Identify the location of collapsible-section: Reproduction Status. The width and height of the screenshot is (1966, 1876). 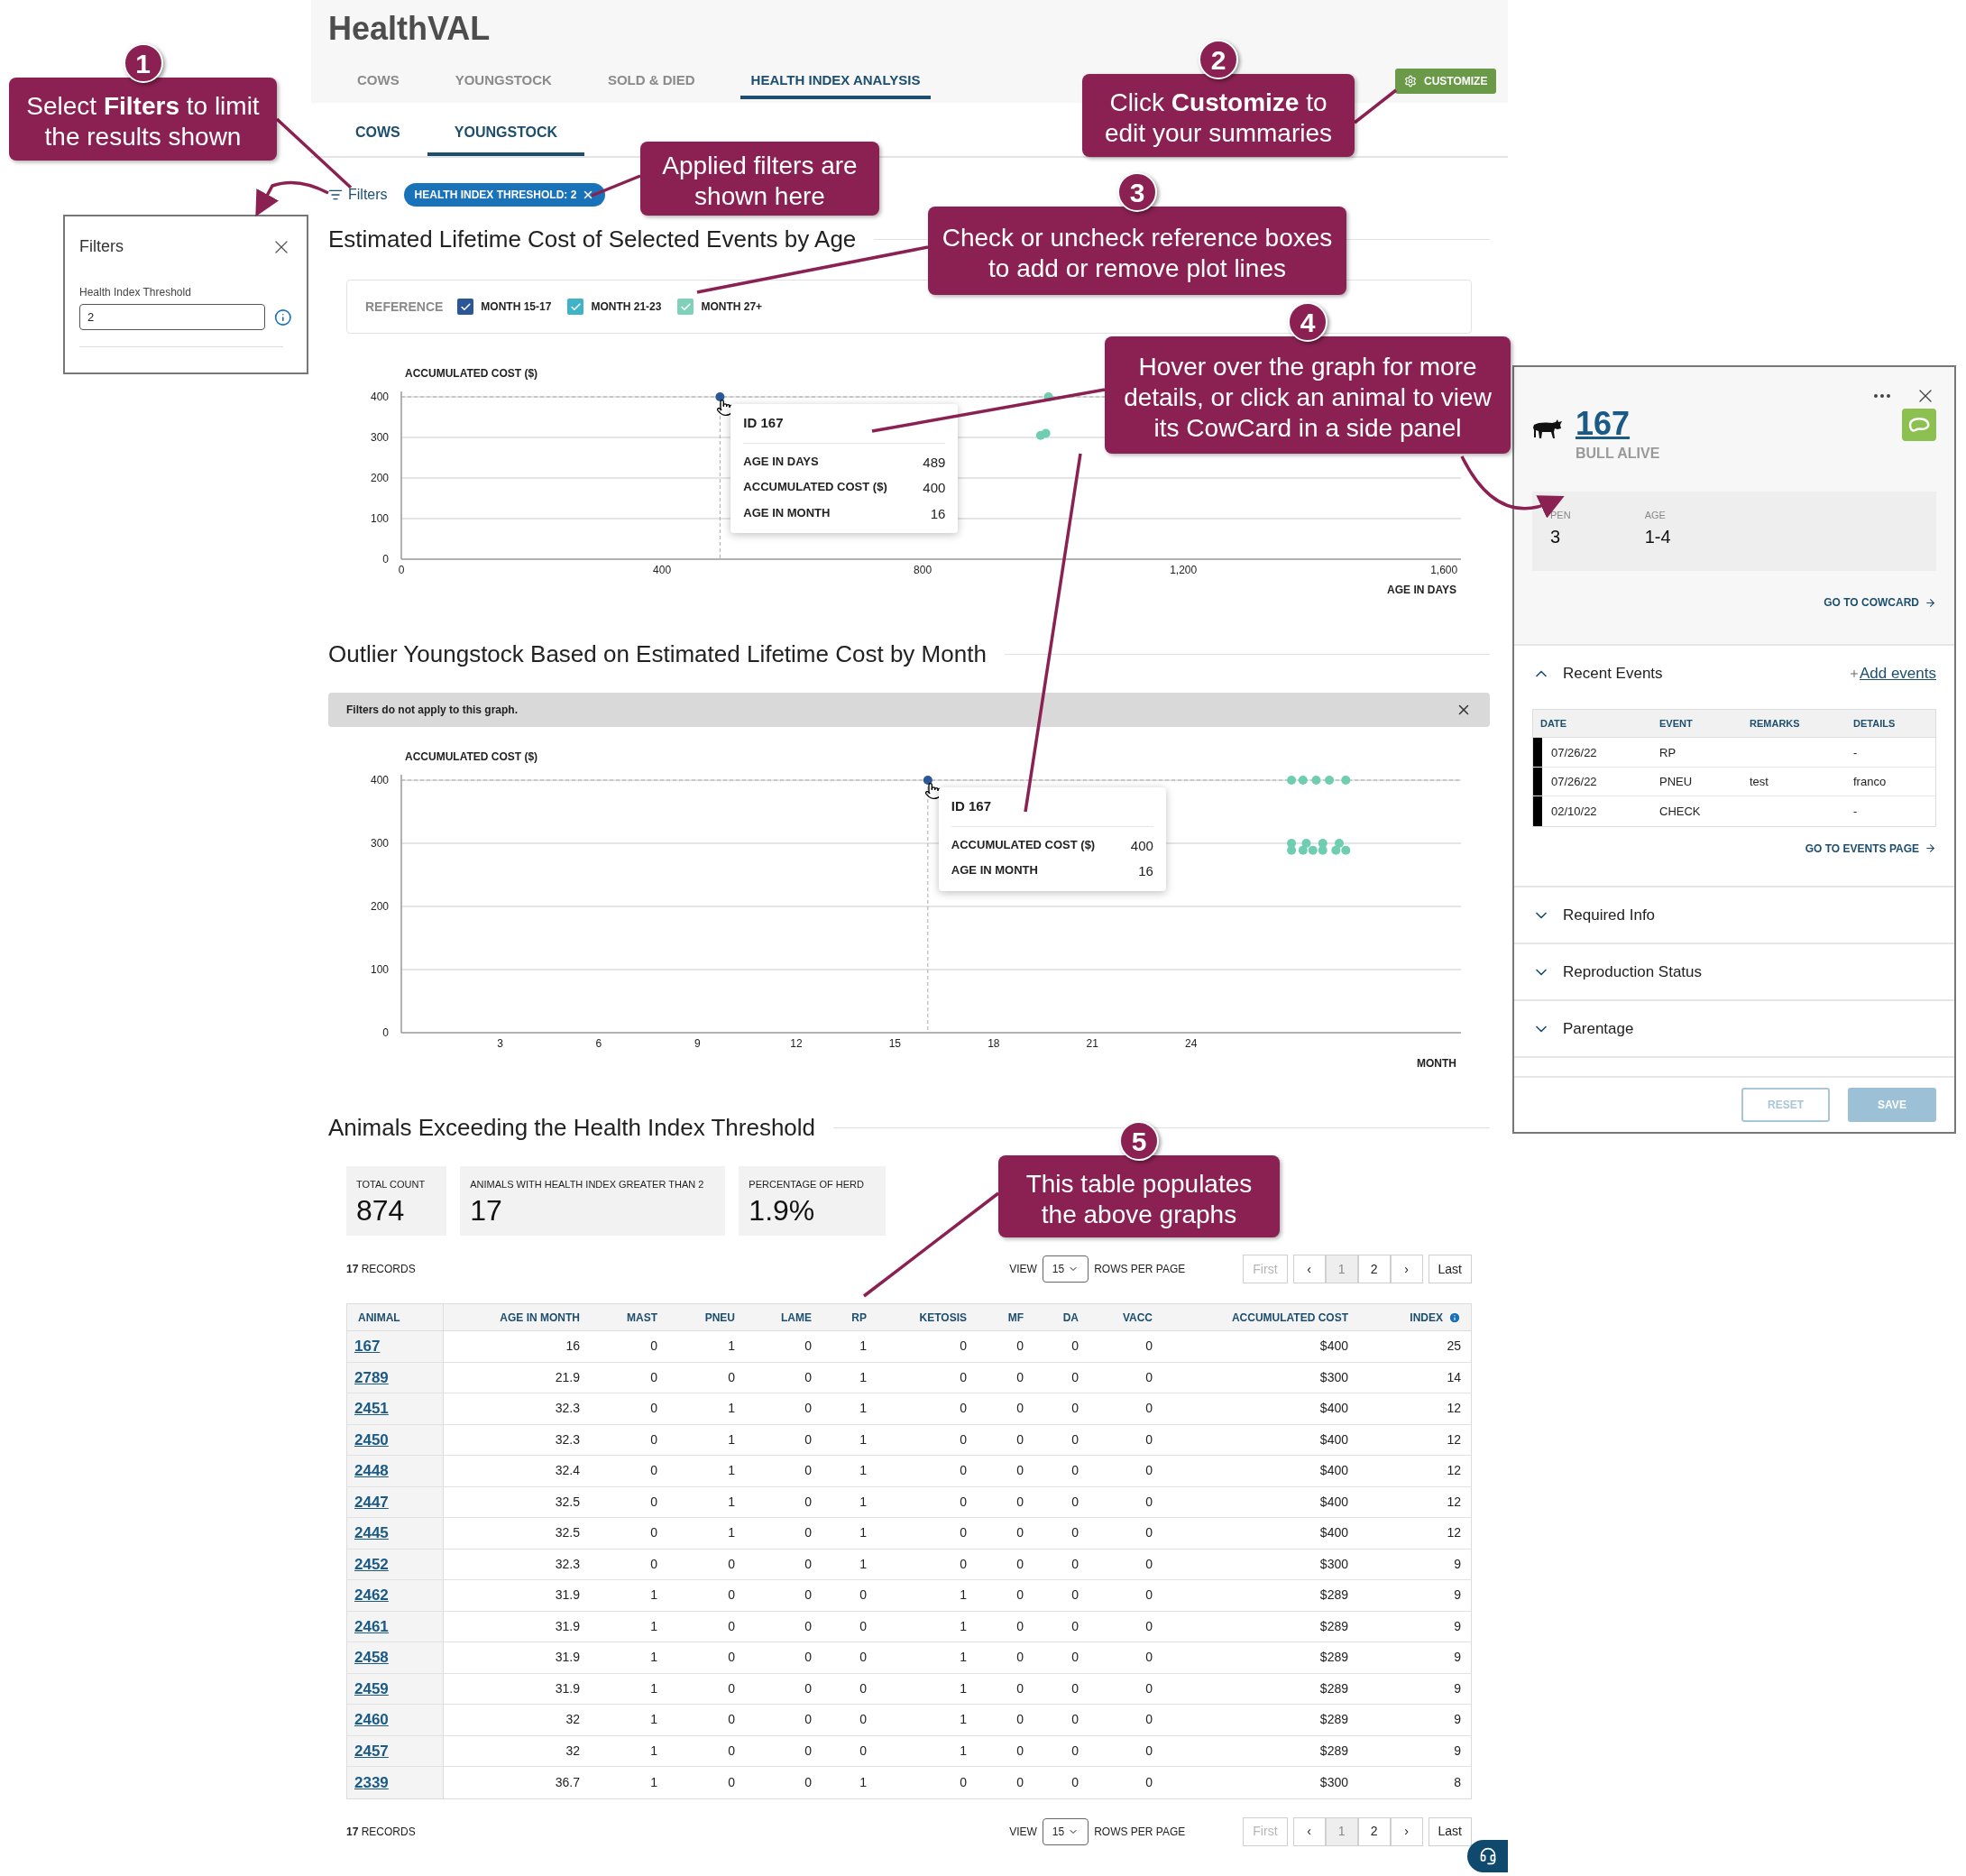
(1734, 972).